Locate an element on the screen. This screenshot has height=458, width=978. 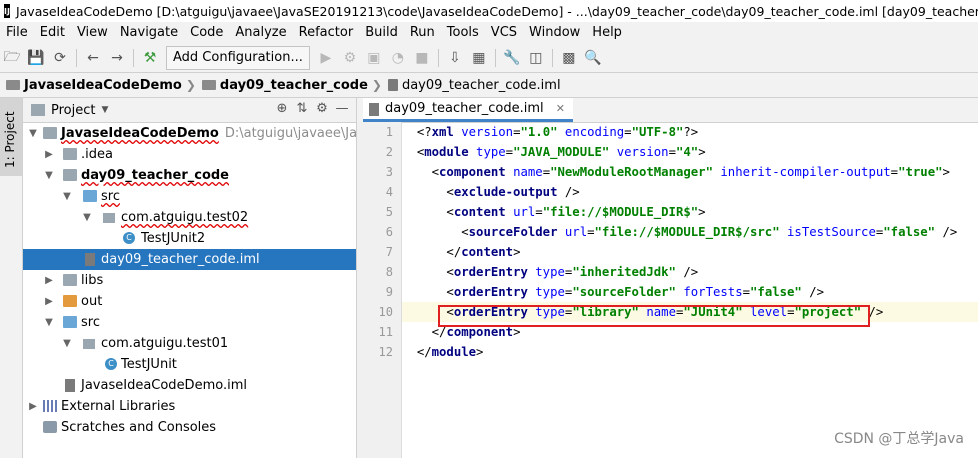
tree-item-package: ▼ com.atguigu.test01 is located at coordinates (189, 343).